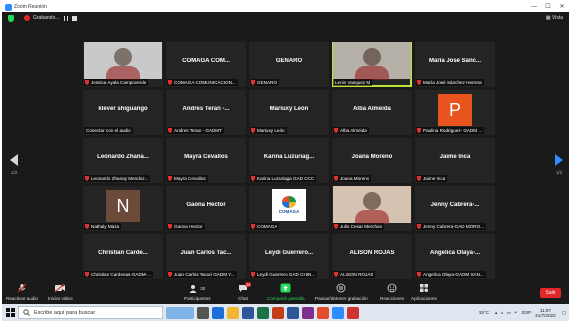 This screenshot has height=323, width=571. I want to click on file-explorer-icon, so click(233, 312).